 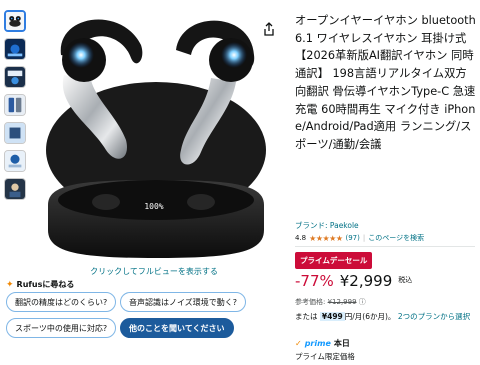 I want to click on share-icon, so click(x=269, y=29).